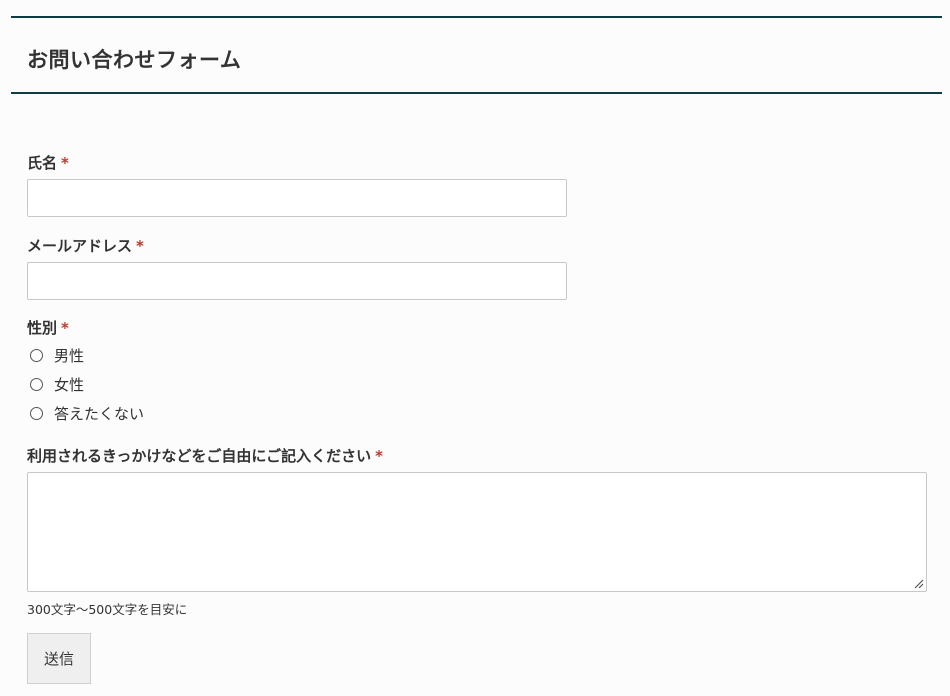 The width and height of the screenshot is (950, 696). Describe the element at coordinates (69, 356) in the screenshot. I see `radio-label: 男性` at that location.